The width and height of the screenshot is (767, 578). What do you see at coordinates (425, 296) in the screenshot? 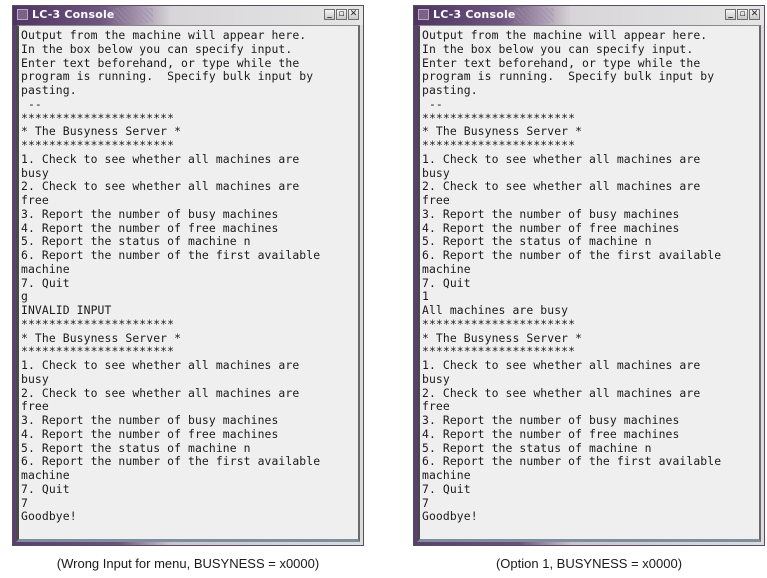
I see `console-line: 1` at bounding box center [425, 296].